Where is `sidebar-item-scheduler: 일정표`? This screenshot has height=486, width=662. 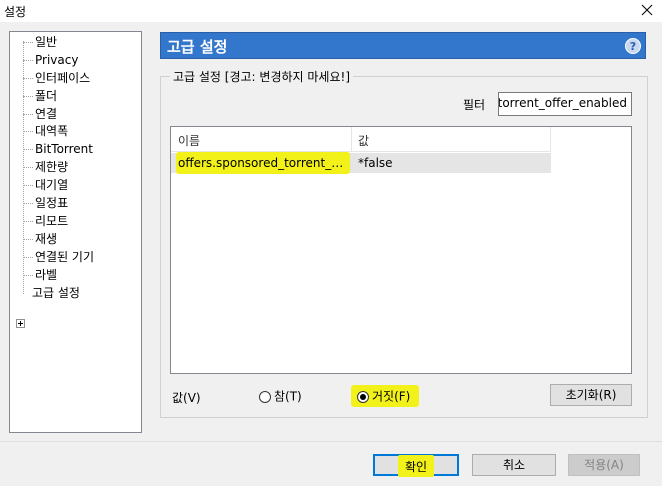
sidebar-item-scheduler: 일정표 is located at coordinates (45, 203).